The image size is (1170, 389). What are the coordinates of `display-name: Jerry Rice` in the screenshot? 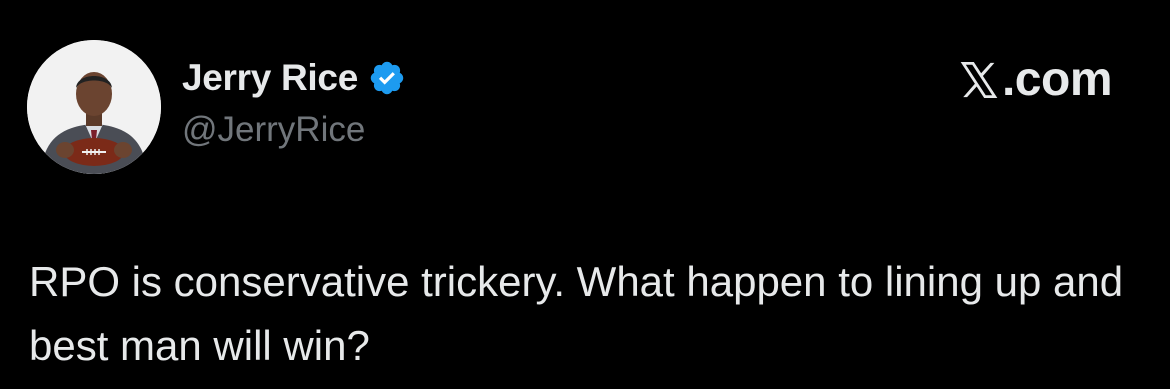 It's located at (270, 78).